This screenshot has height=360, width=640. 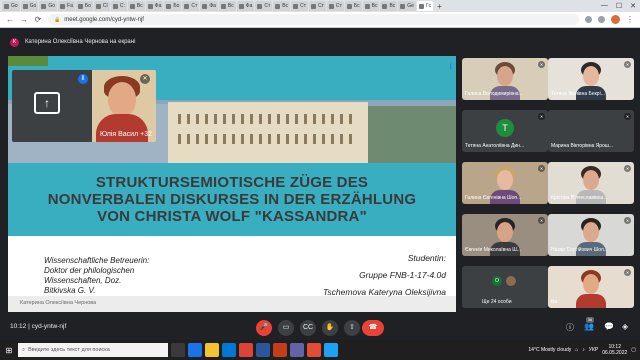 I want to click on student-line: Gruppe FNB-1-17-4.0d, so click(x=402, y=275).